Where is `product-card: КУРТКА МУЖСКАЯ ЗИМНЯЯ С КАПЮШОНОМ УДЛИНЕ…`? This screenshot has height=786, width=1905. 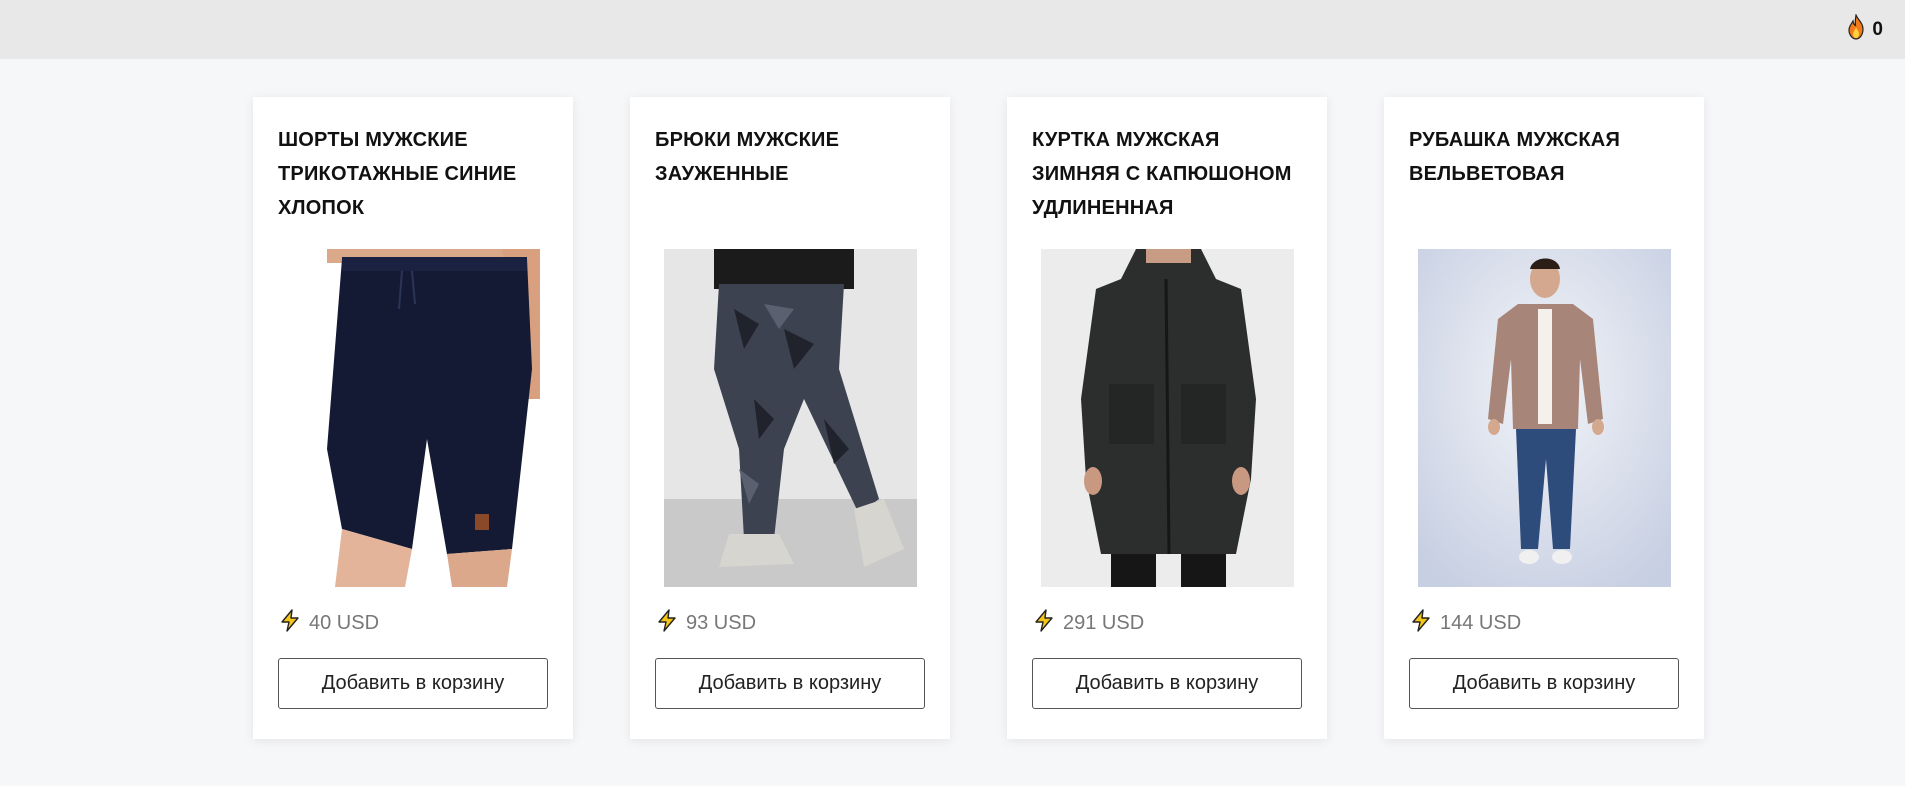 product-card: КУРТКА МУЖСКАЯ ЗИМНЯЯ С КАПЮШОНОМ УДЛИНЕ… is located at coordinates (1167, 418).